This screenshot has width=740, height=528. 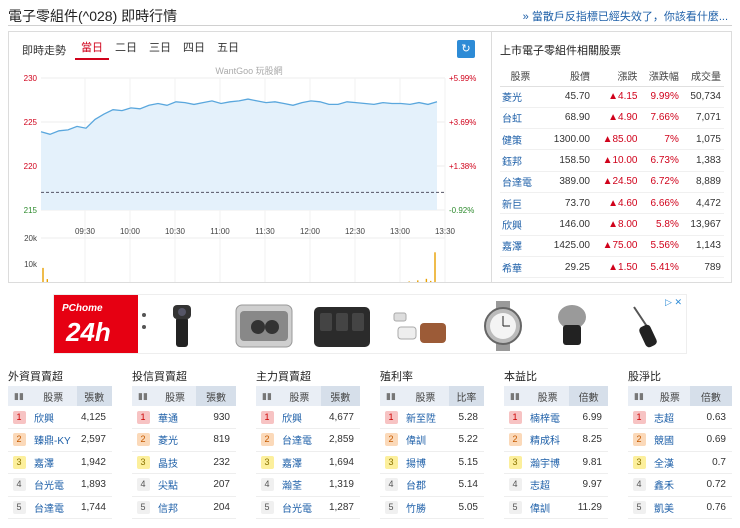 I want to click on ranking-row: 4 台光電 1,893, so click(x=60, y=485).